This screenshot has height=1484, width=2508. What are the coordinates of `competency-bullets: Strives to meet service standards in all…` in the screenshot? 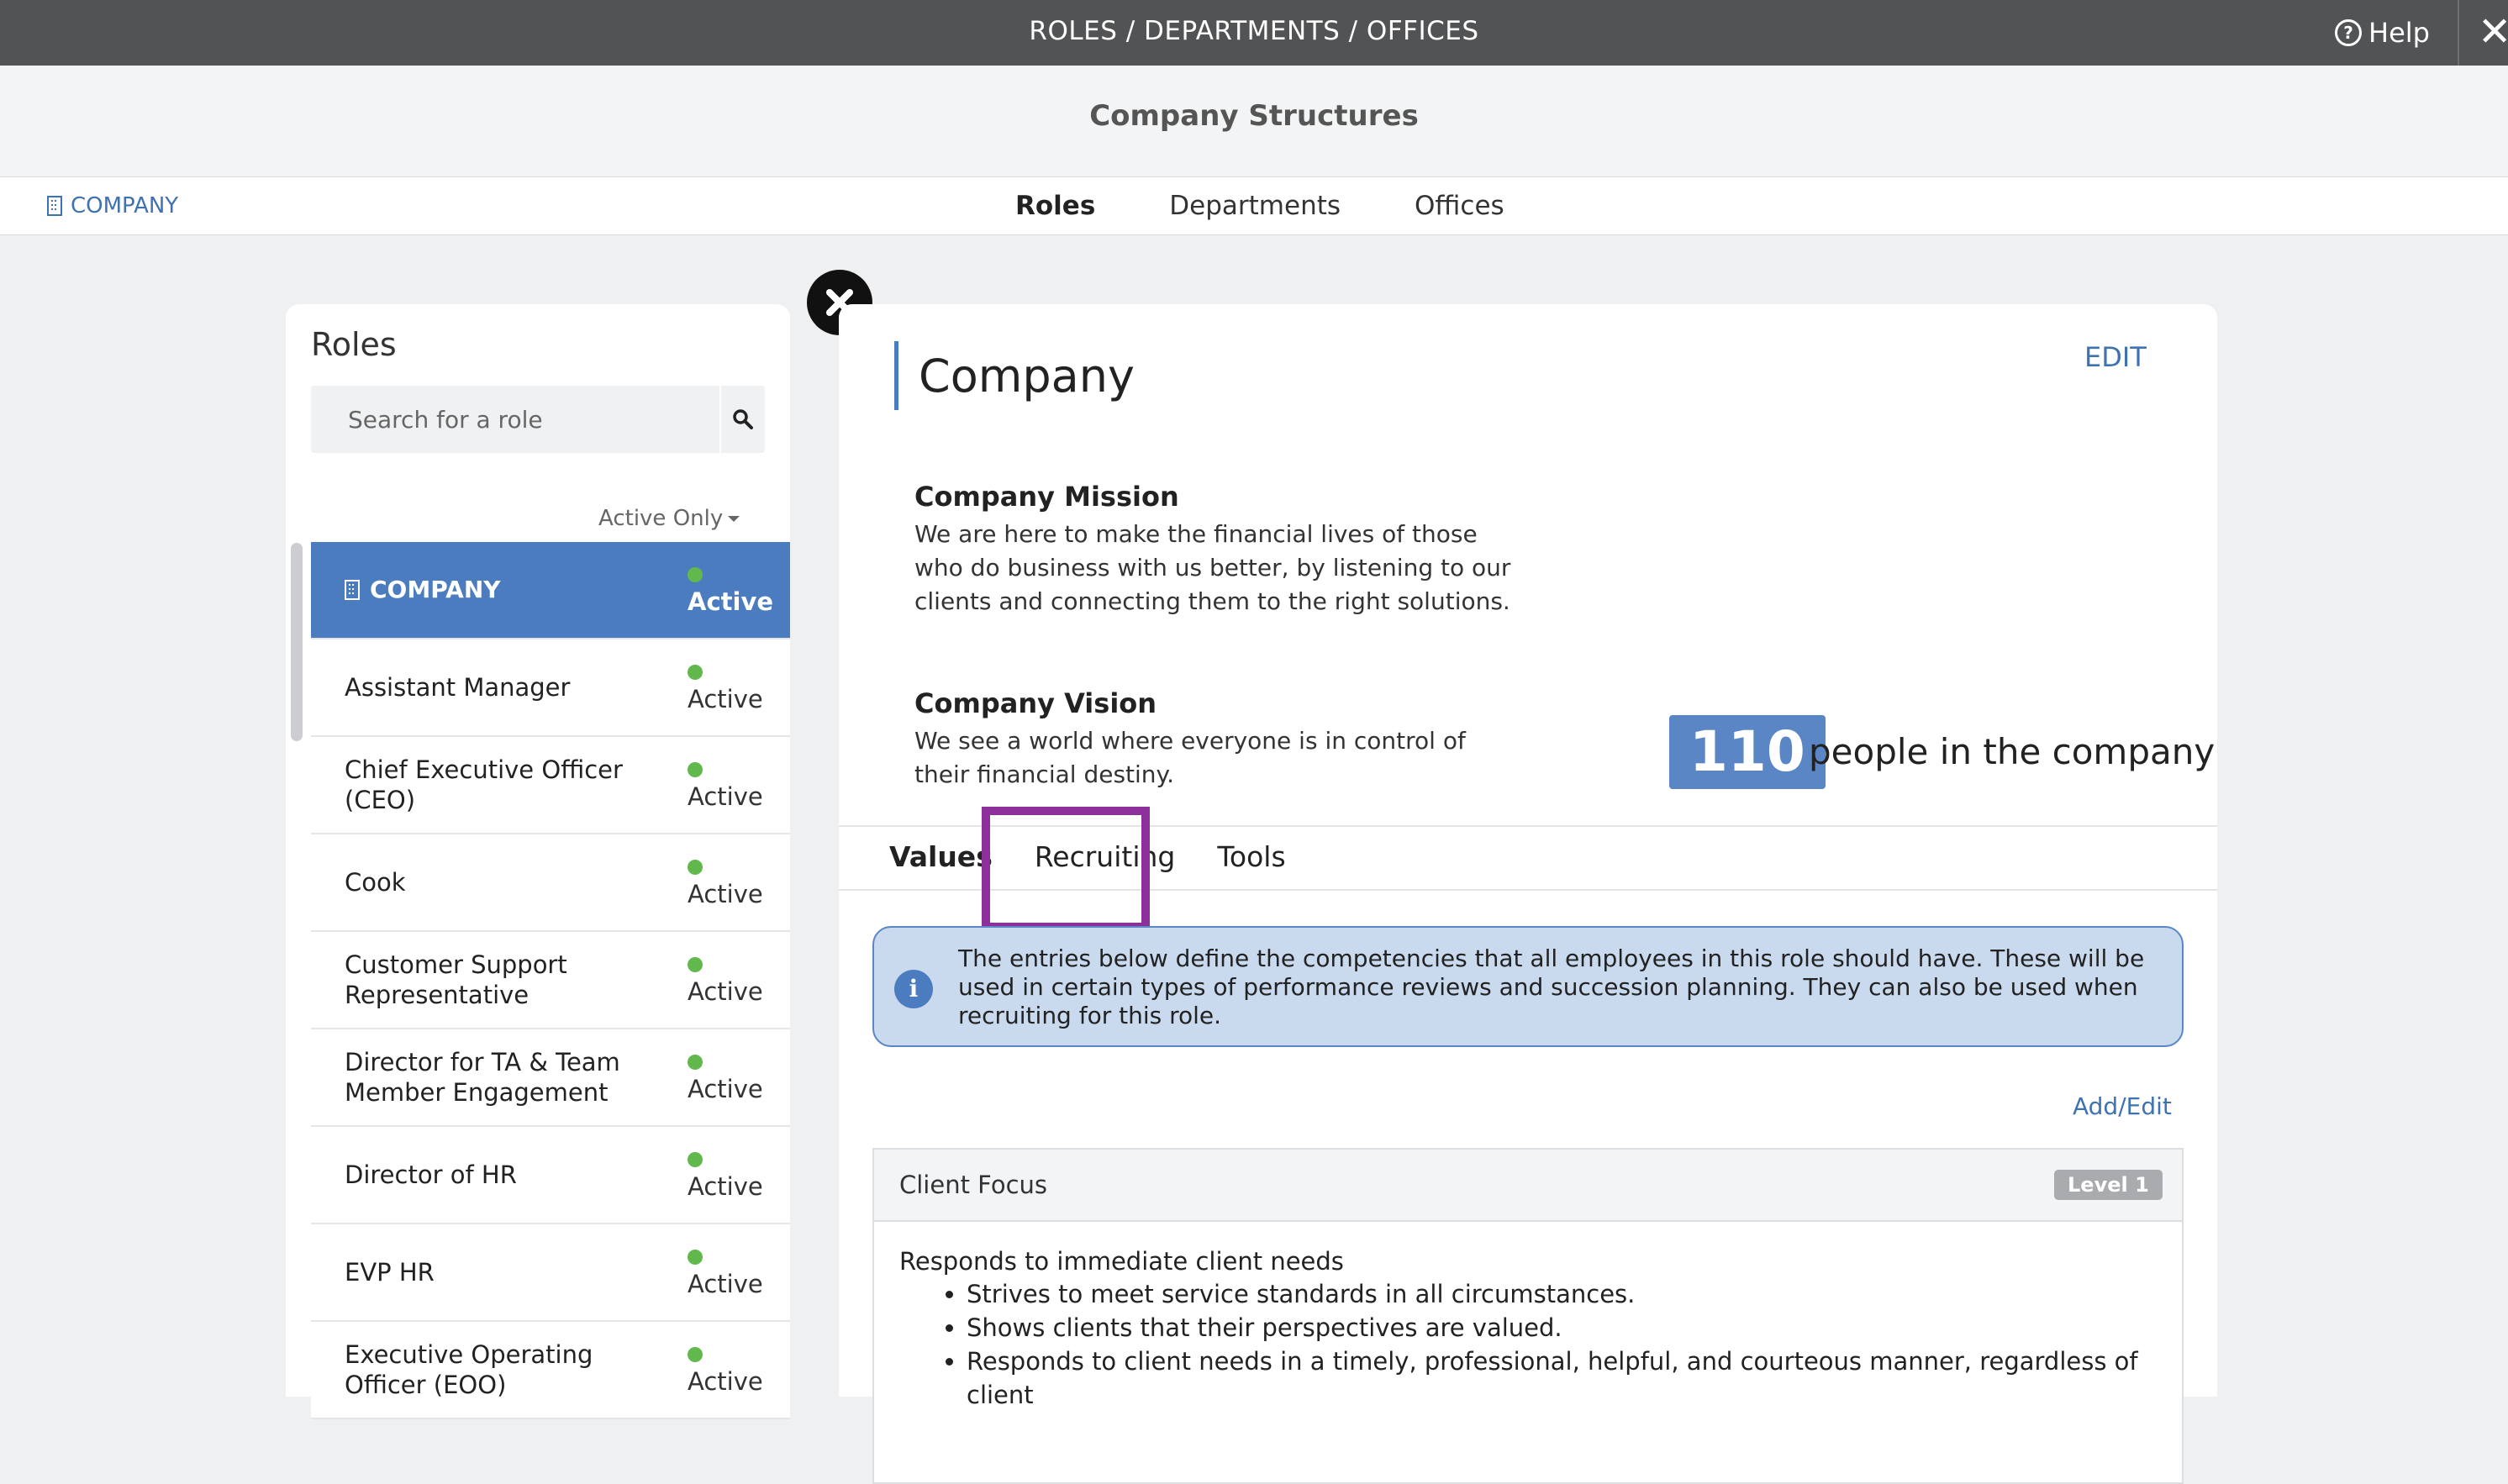 It's located at (1540, 1344).